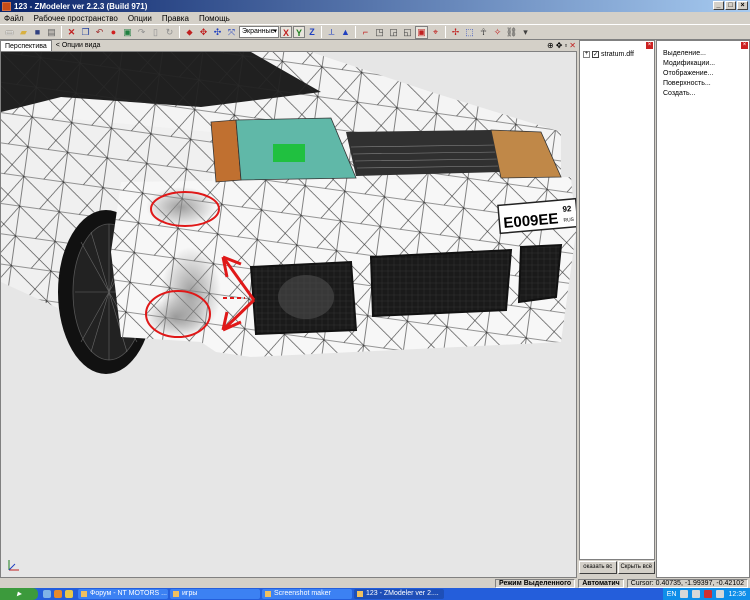 The width and height of the screenshot is (750, 600). What do you see at coordinates (684, 594) in the screenshot?
I see `help-tray-icon` at bounding box center [684, 594].